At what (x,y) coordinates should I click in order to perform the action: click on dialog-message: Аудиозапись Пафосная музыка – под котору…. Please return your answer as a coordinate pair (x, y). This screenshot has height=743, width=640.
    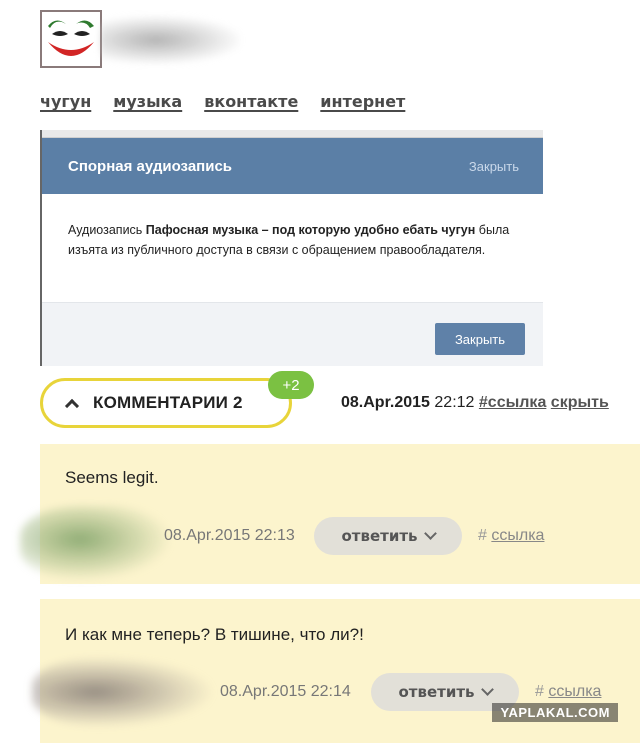
    Looking at the image, I should click on (292, 248).